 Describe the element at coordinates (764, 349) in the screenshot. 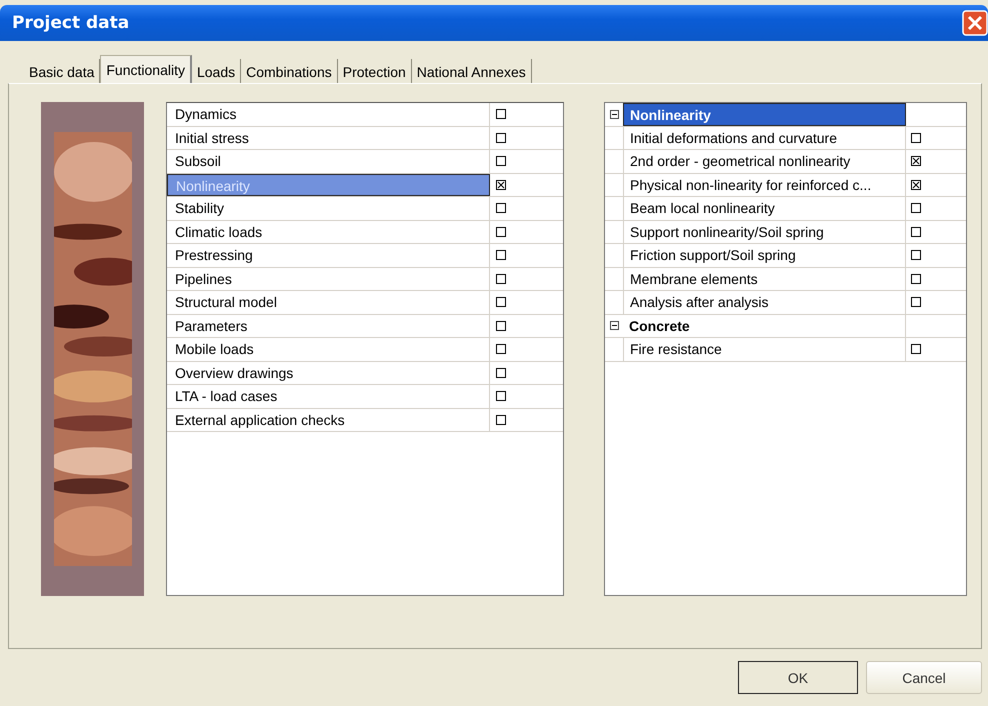

I see `option-label: Fire resistance` at that location.